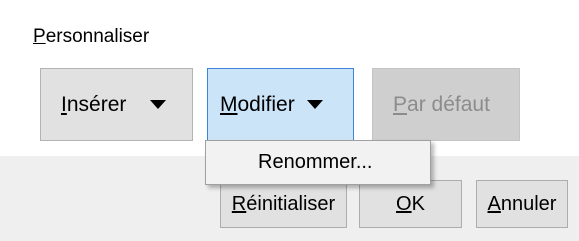 The height and width of the screenshot is (241, 579). I want to click on reset-button-label: éinitialiser, so click(291, 203).